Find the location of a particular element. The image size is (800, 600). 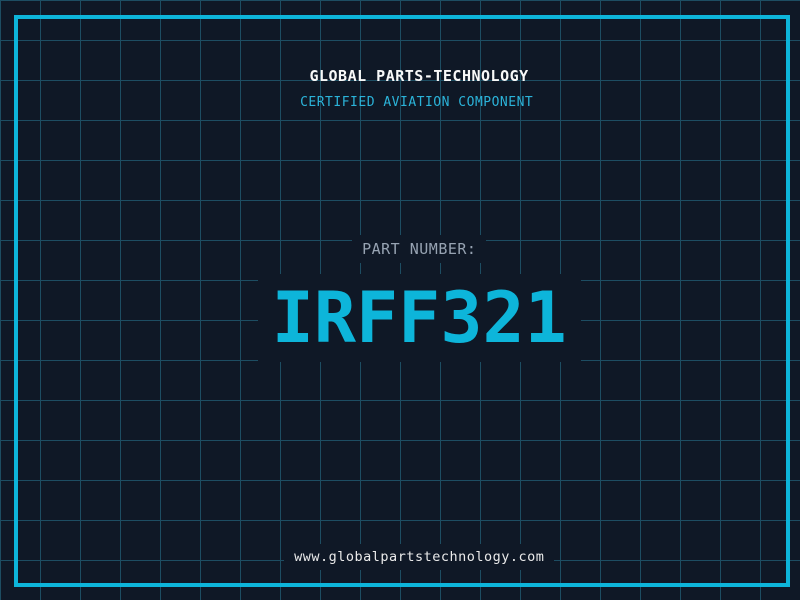

website-url: www.globalpartstechnology.com is located at coordinates (419, 557).